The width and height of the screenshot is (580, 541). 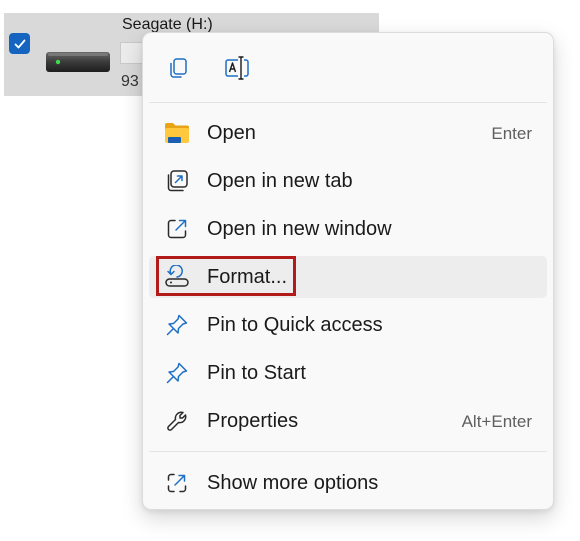 I want to click on menu-item-label: Open in new window, so click(x=299, y=229).